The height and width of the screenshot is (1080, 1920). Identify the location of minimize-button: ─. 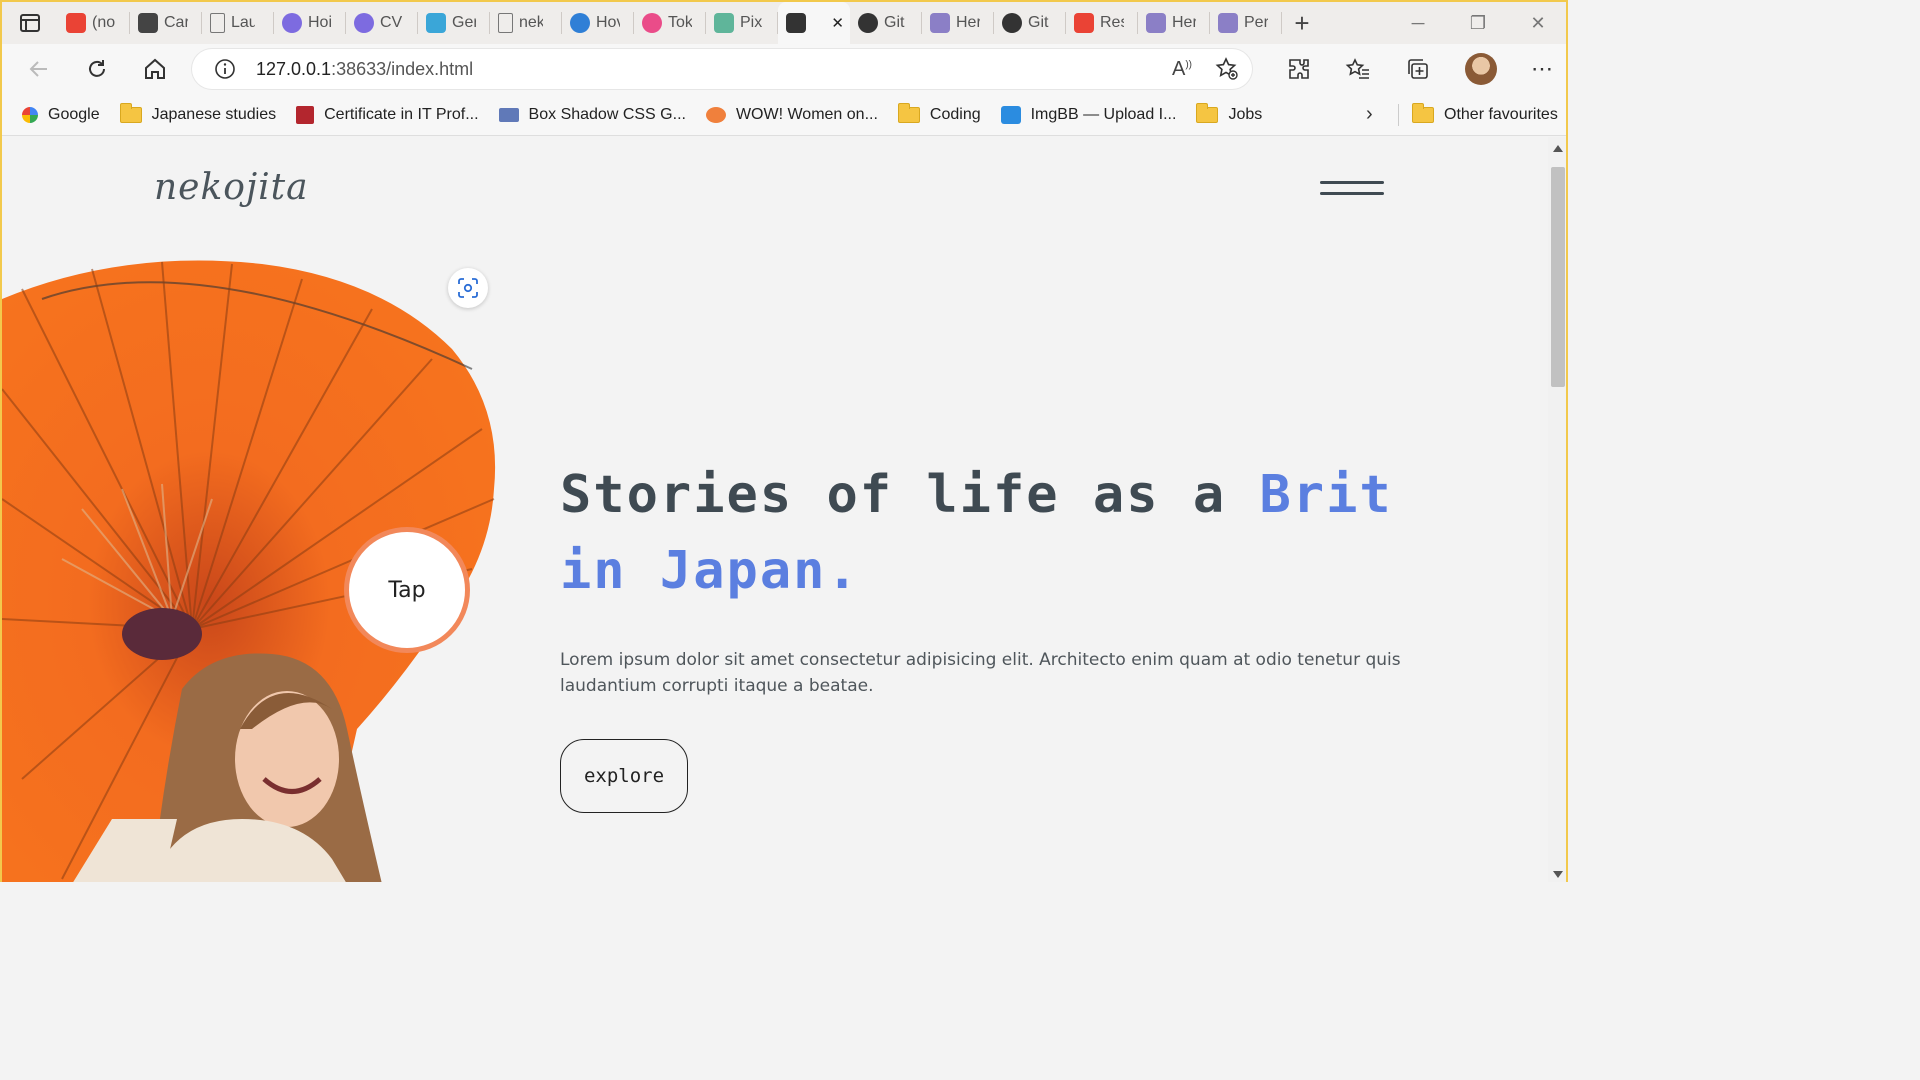
(1418, 23).